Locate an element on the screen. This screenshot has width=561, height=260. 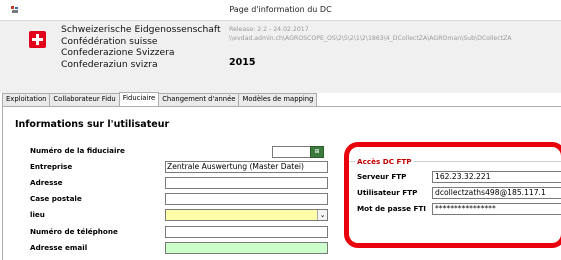
numero-fiduciaire-label: Numéro de la fiduciaire is located at coordinates (77, 150).